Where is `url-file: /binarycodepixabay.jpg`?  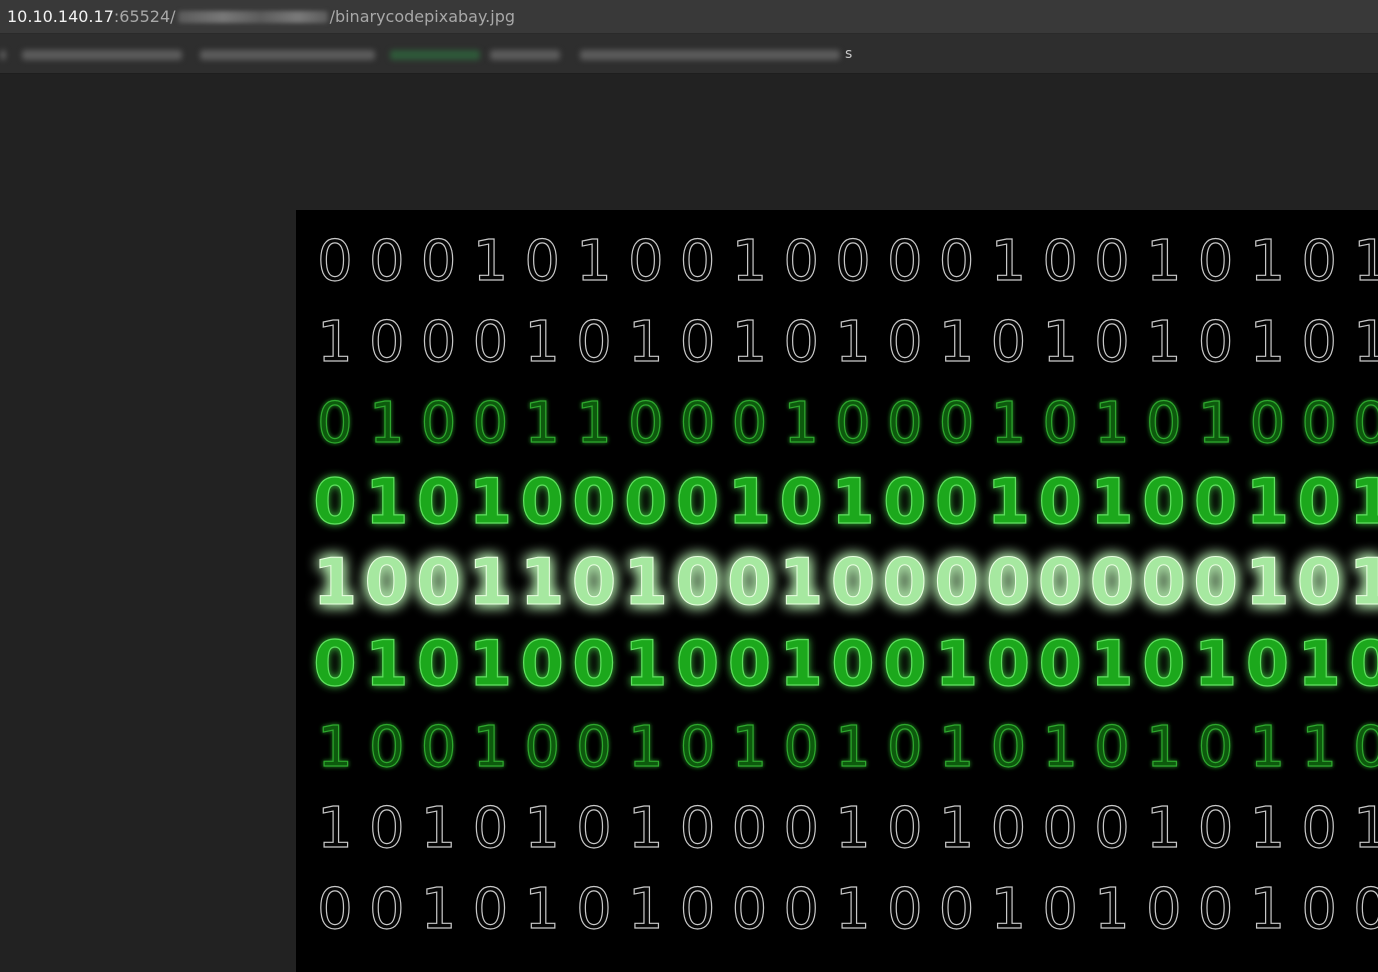 url-file: /binarycodepixabay.jpg is located at coordinates (422, 16).